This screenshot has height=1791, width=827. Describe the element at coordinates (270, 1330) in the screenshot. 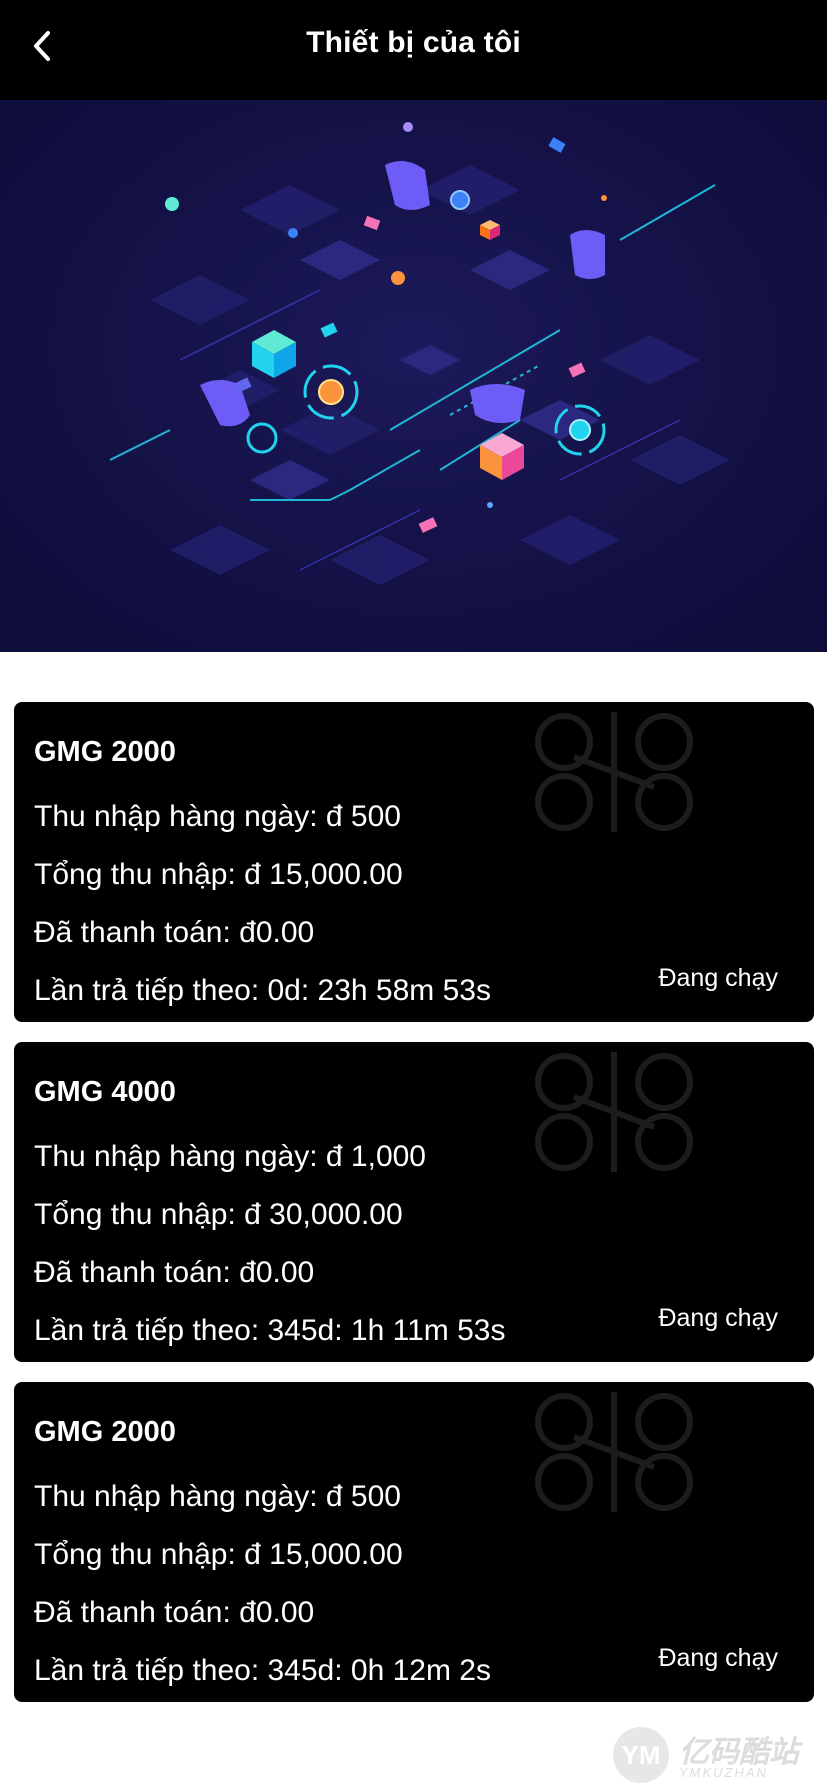

I see `next-payment: Lần trả tiếp theo: 345d: 1h 11m 53s` at that location.